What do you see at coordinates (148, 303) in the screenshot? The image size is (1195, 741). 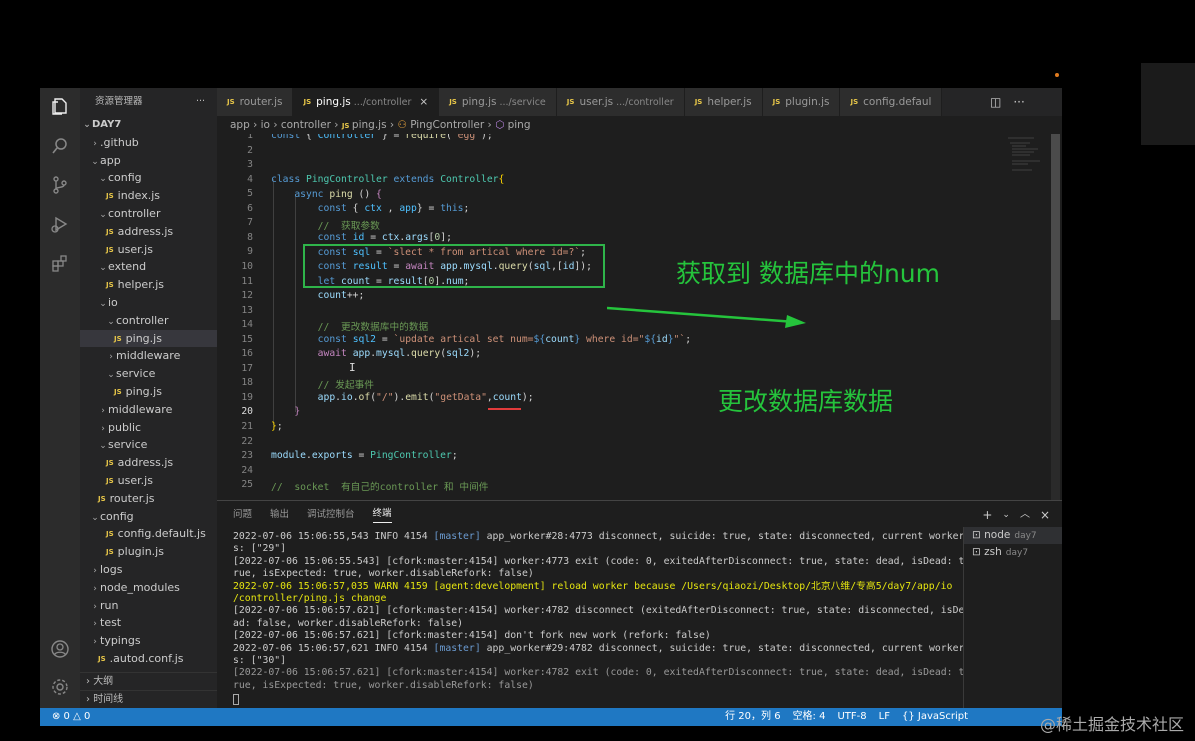 I see `folder-item: ⌄io` at bounding box center [148, 303].